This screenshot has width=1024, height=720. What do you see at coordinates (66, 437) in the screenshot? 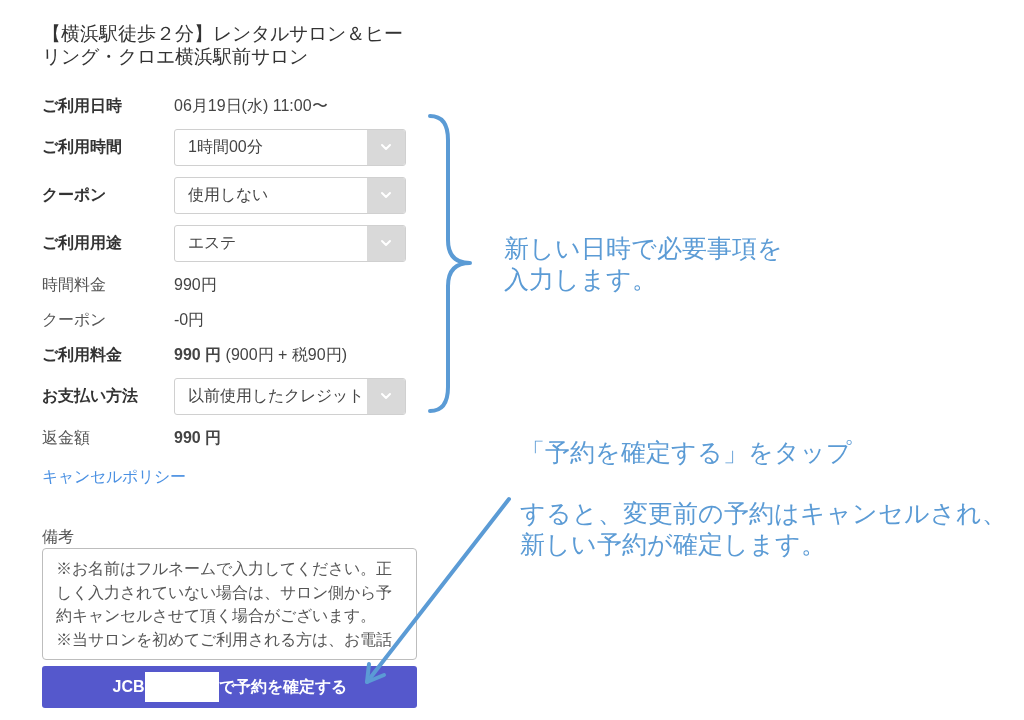
I see `field-label: 返金額` at bounding box center [66, 437].